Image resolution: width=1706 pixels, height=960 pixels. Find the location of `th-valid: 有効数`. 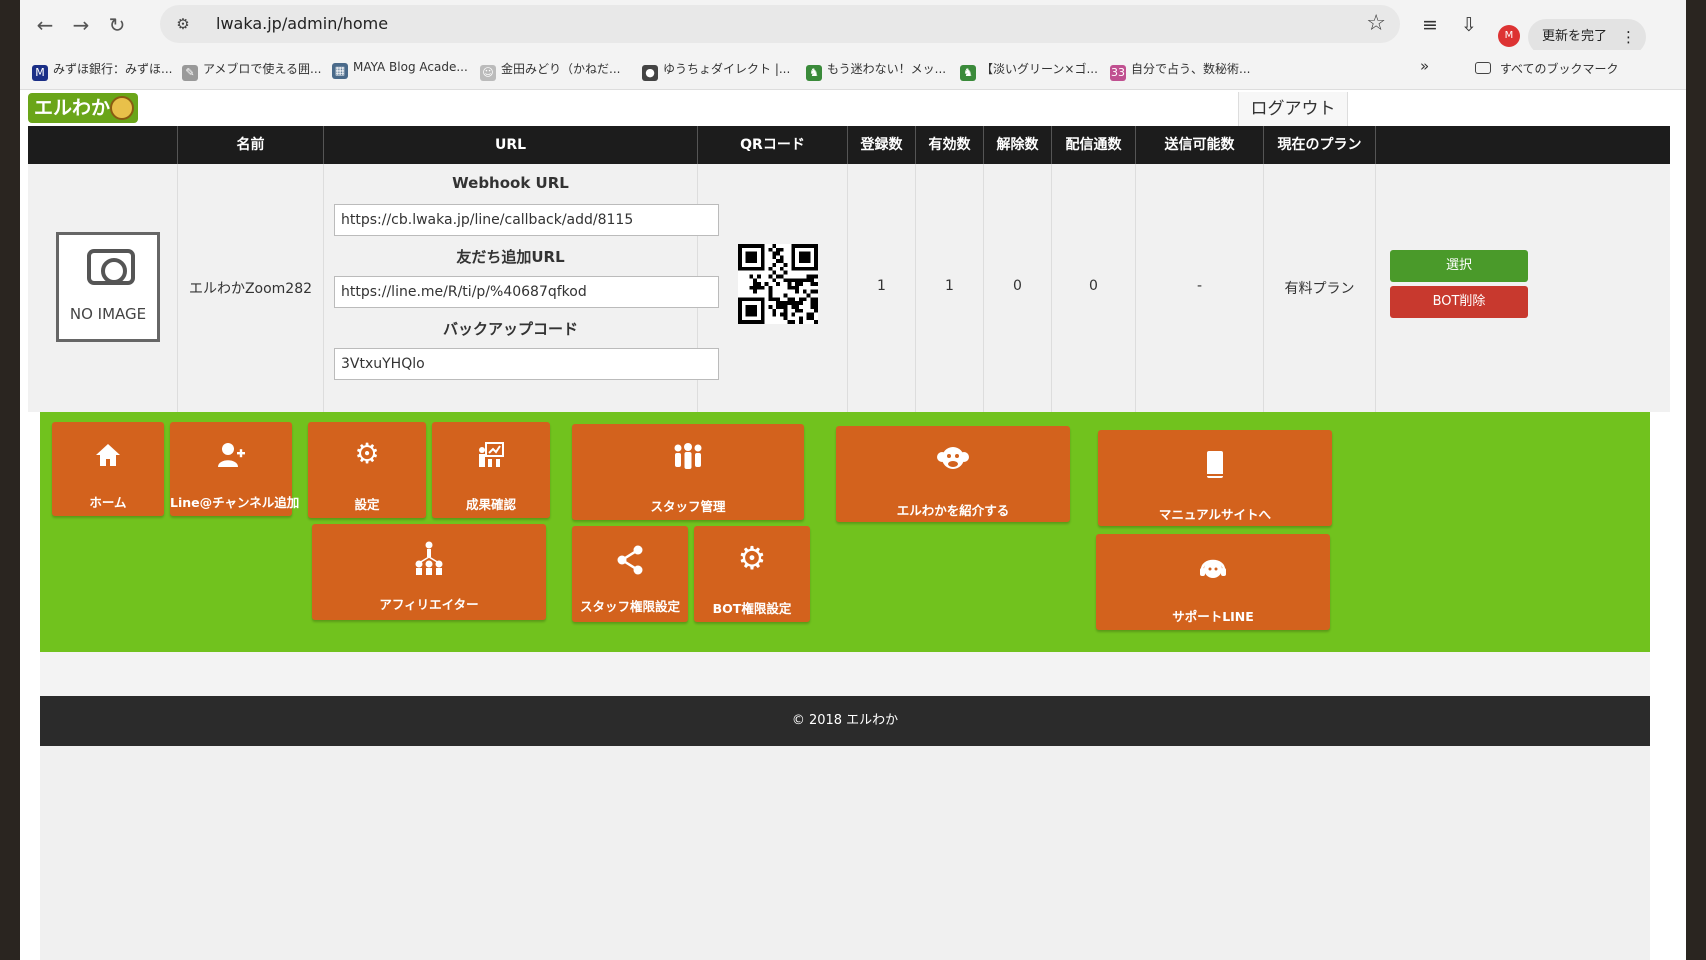

th-valid: 有効数 is located at coordinates (950, 145).